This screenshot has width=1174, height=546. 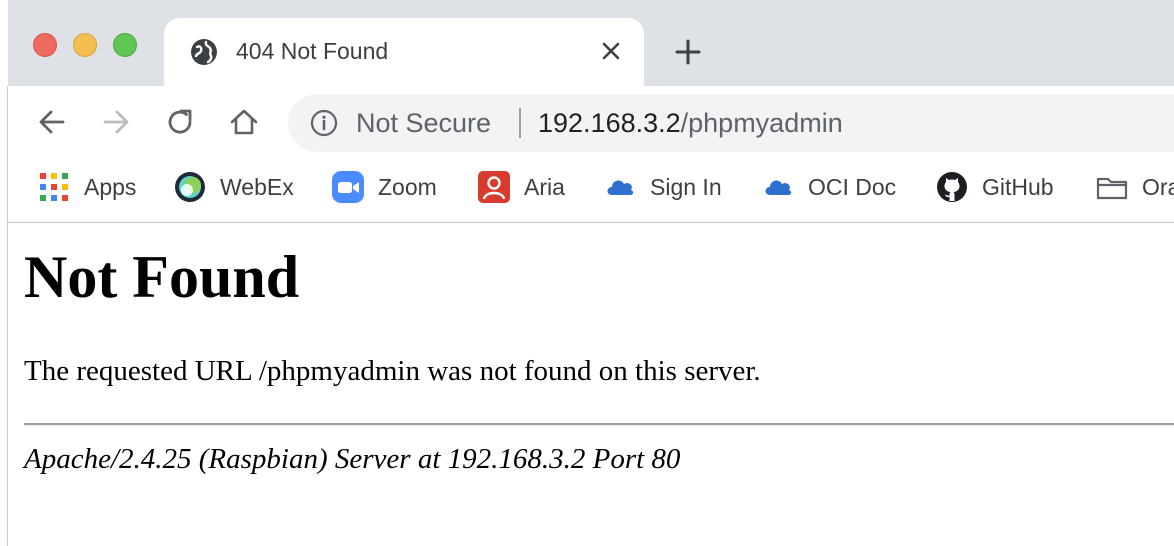 I want to click on bookmark-webex: WebEx, so click(x=234, y=187).